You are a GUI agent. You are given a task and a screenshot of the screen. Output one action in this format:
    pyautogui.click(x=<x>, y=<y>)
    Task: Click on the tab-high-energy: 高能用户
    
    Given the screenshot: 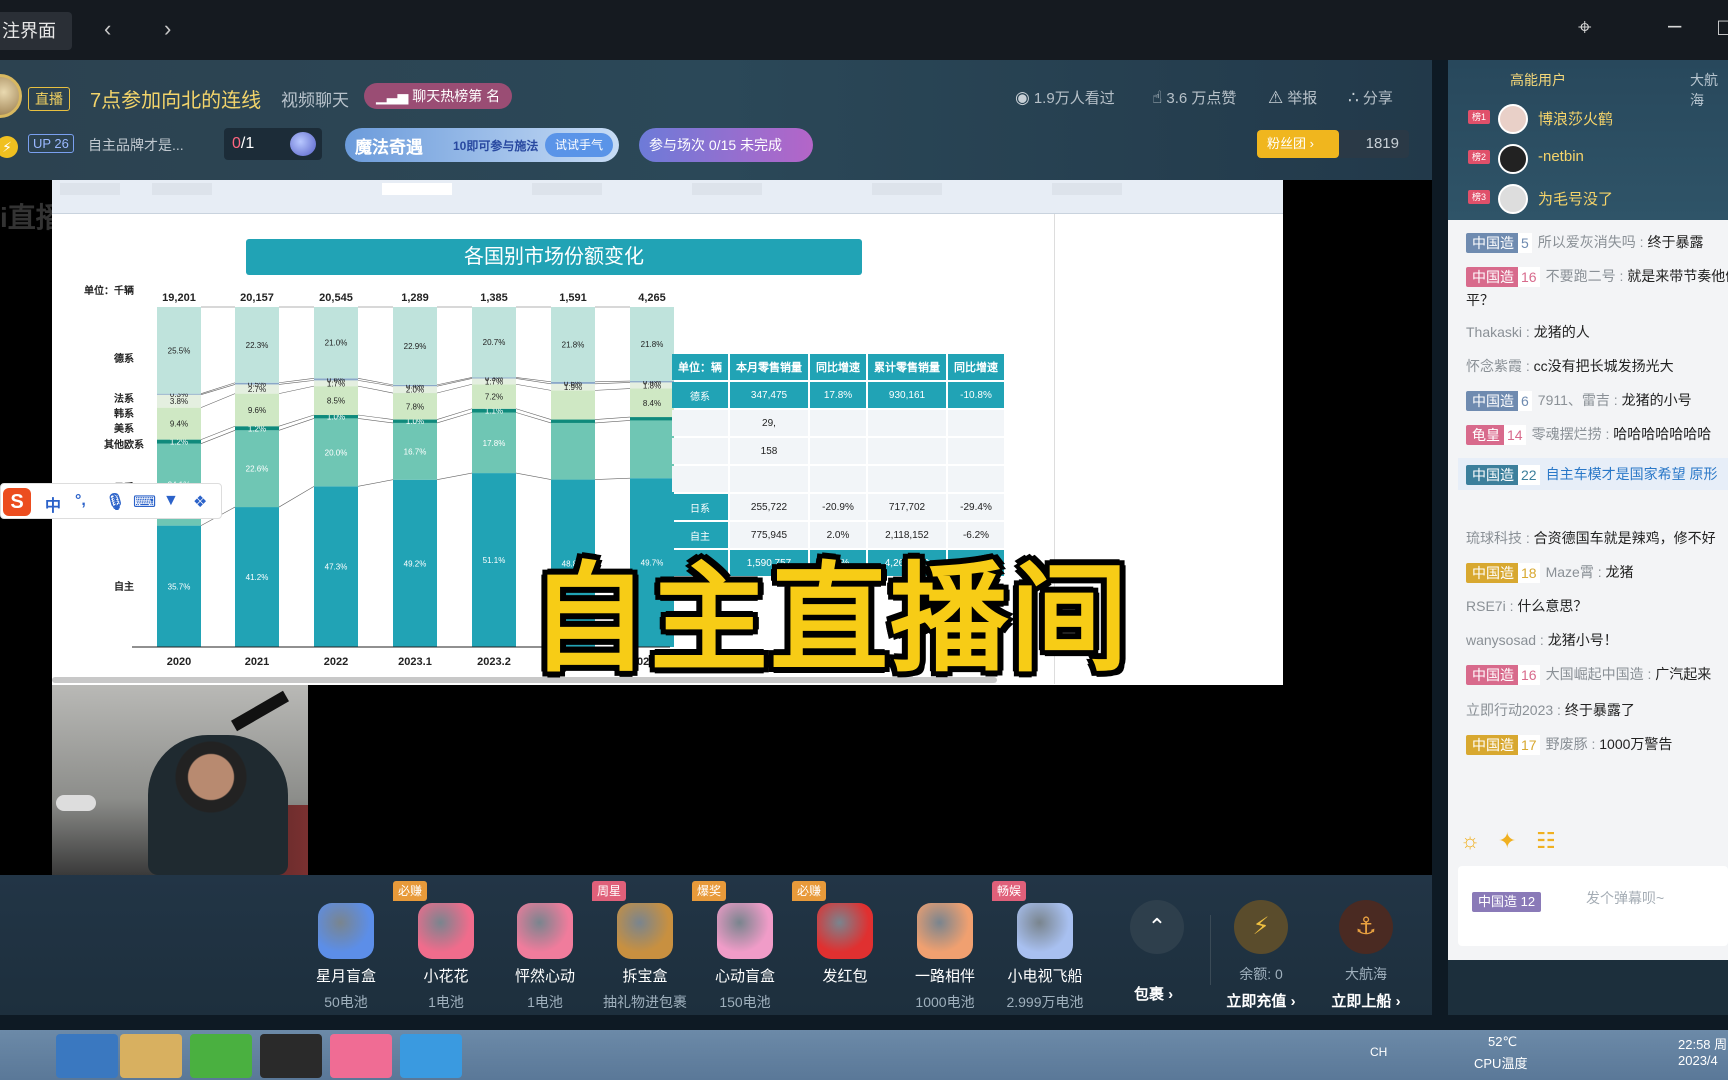 What is the action you would take?
    pyautogui.click(x=1538, y=80)
    